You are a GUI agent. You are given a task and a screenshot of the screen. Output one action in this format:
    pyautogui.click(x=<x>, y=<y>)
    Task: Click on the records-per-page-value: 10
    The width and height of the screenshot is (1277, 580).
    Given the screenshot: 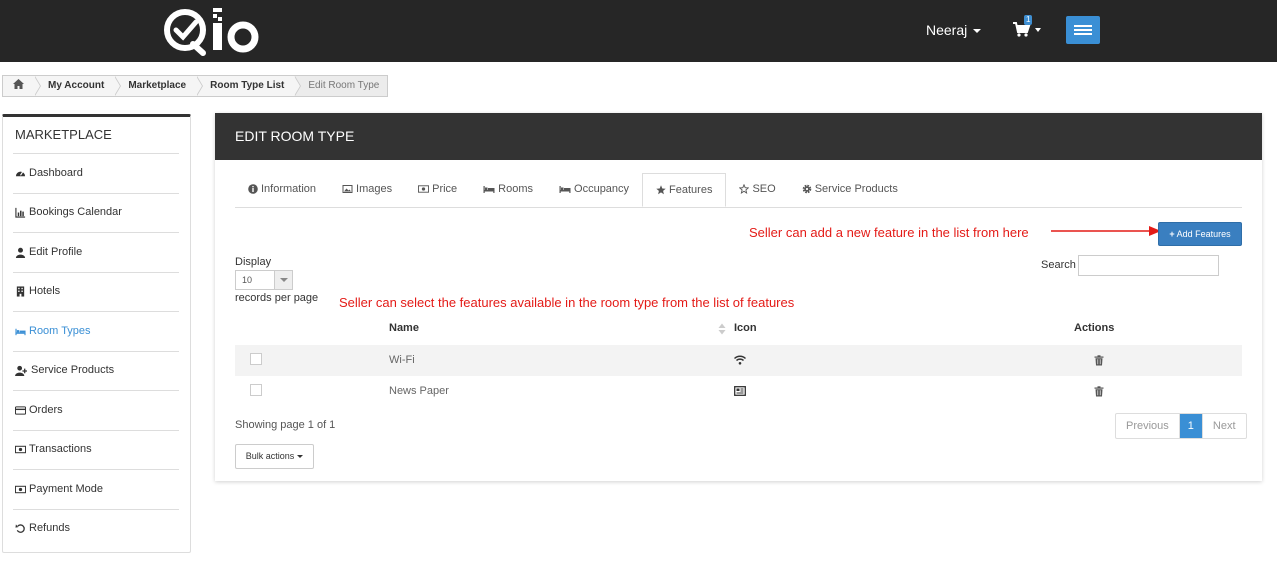 What is the action you would take?
    pyautogui.click(x=247, y=280)
    